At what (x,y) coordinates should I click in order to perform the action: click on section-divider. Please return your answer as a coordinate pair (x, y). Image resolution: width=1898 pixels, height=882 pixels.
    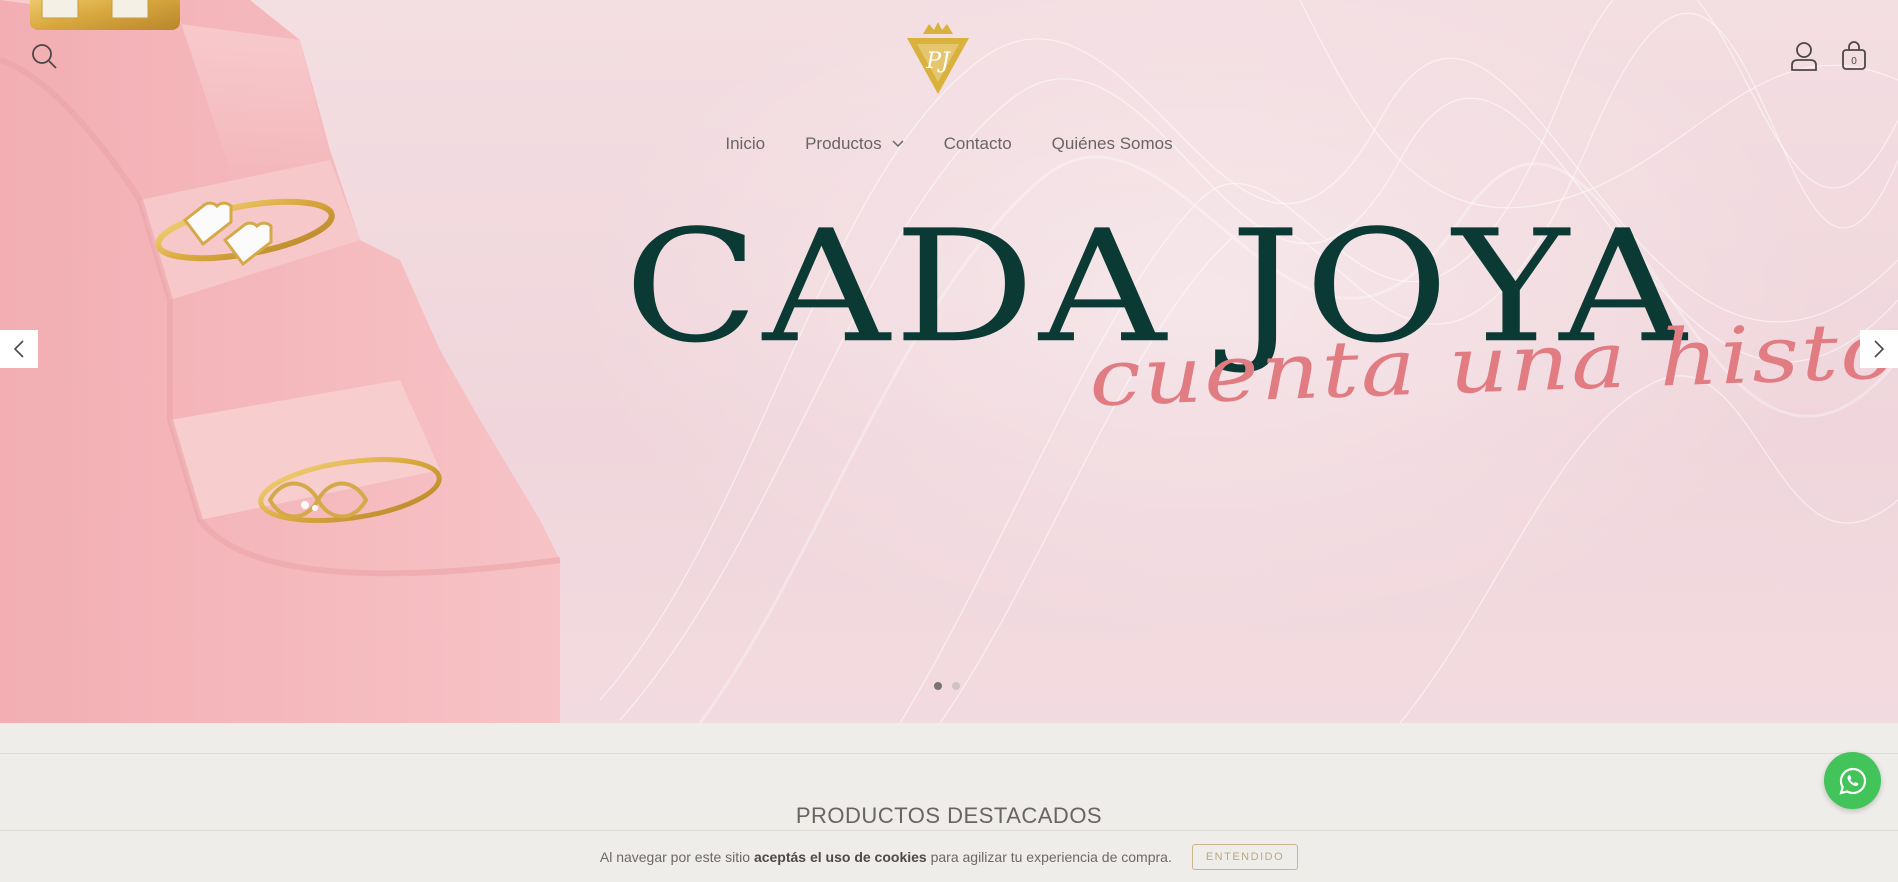
    Looking at the image, I should click on (949, 753).